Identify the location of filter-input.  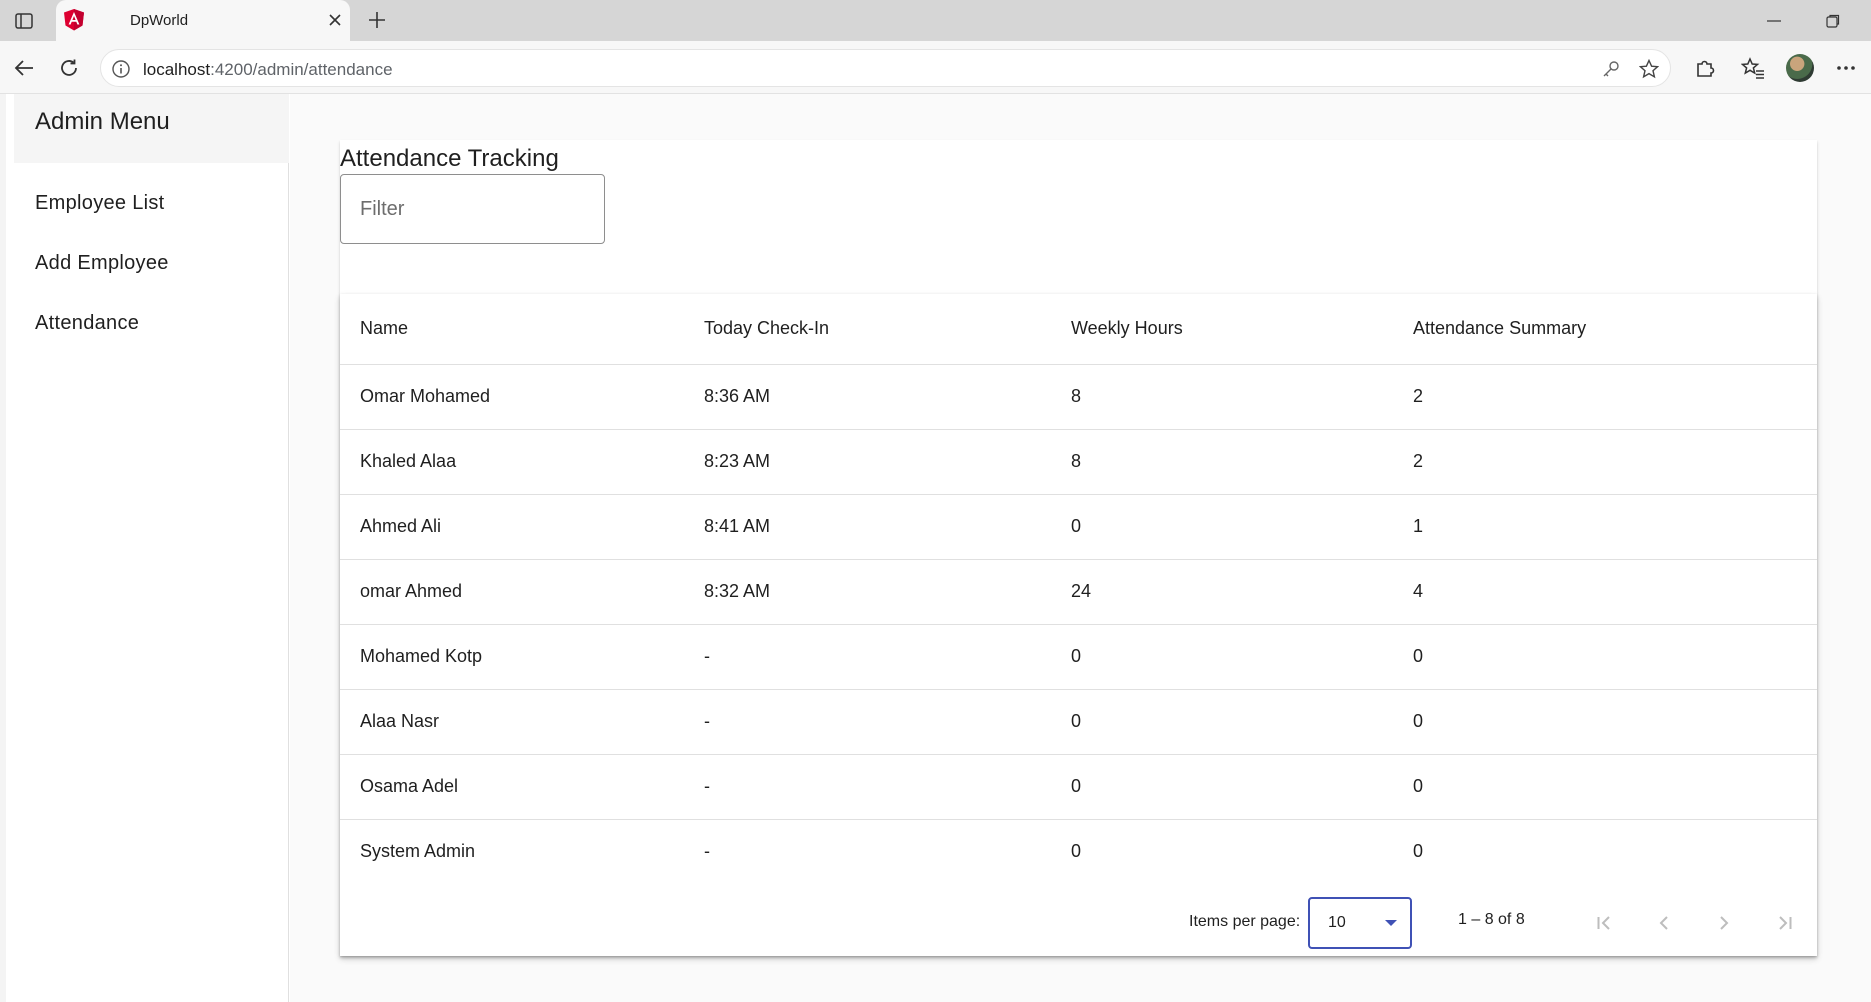
(472, 209).